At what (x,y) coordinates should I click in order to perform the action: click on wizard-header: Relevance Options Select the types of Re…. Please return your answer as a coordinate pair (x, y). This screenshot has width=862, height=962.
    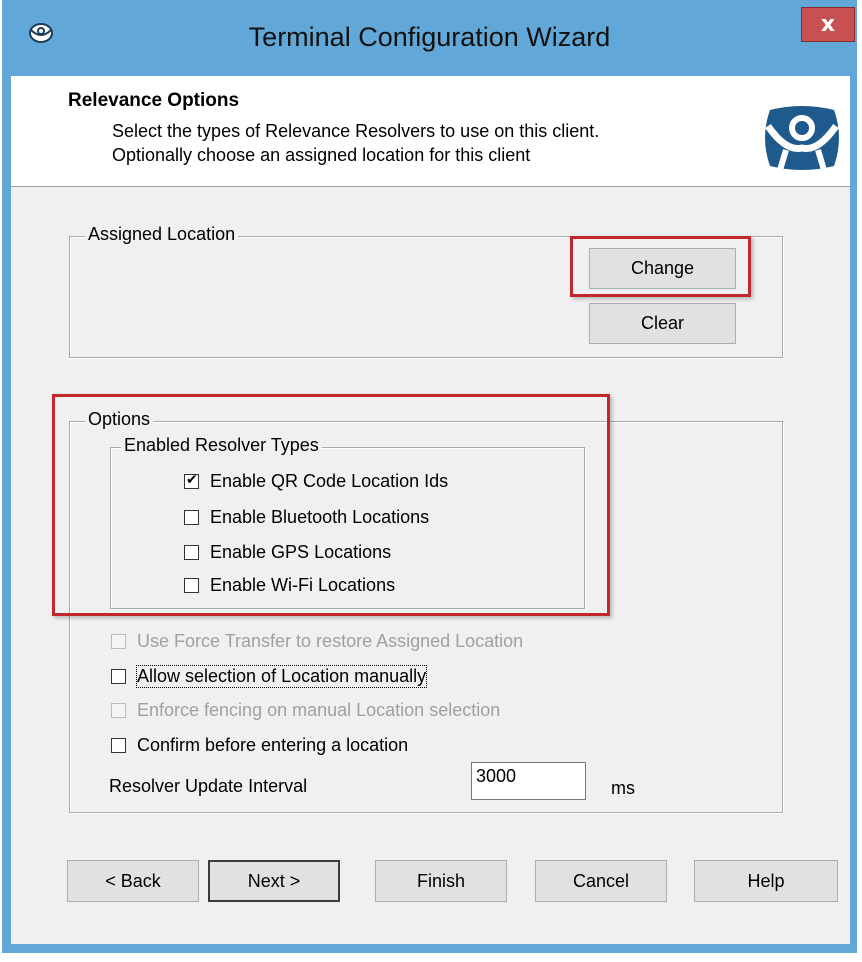
    Looking at the image, I should click on (430, 131).